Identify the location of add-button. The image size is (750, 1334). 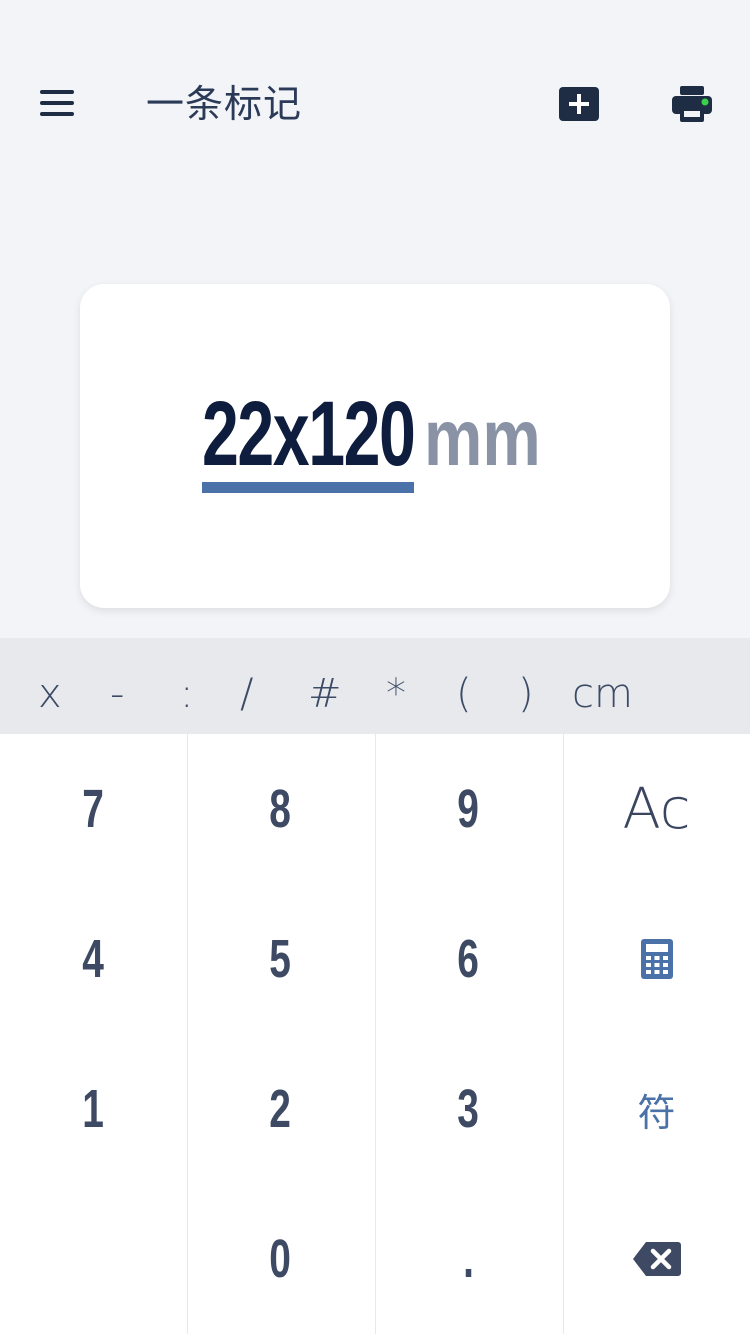
(579, 104).